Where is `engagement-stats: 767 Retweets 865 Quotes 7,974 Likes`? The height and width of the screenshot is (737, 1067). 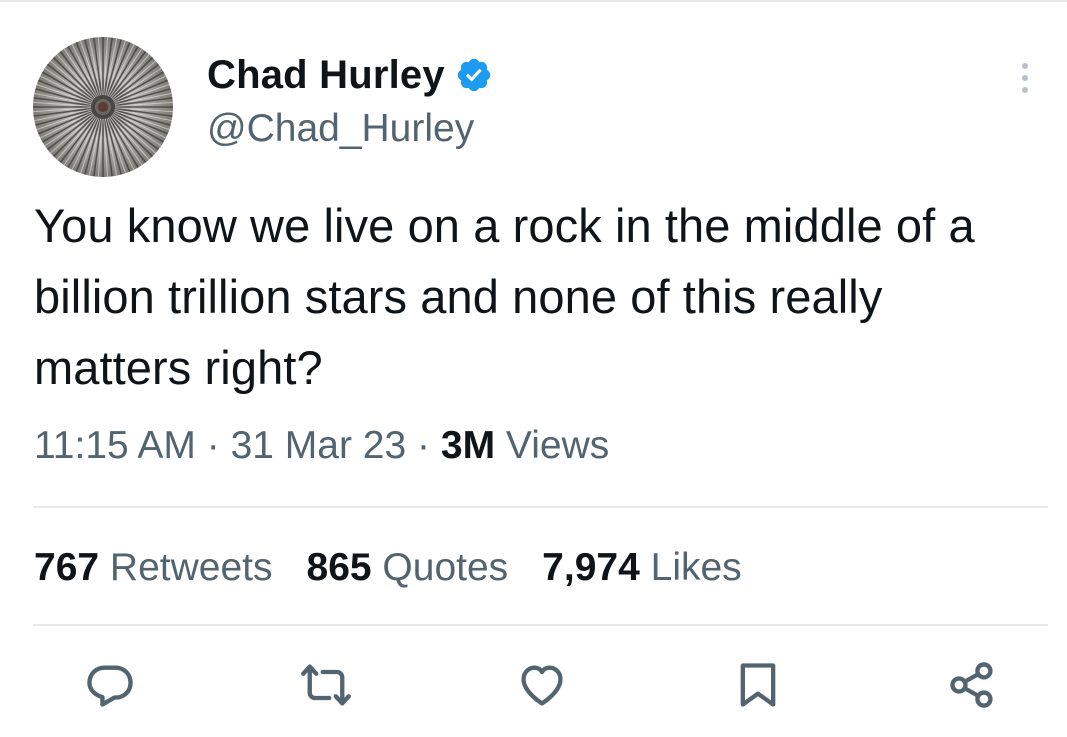 engagement-stats: 767 Retweets 865 Quotes 7,974 Likes is located at coordinates (388, 568).